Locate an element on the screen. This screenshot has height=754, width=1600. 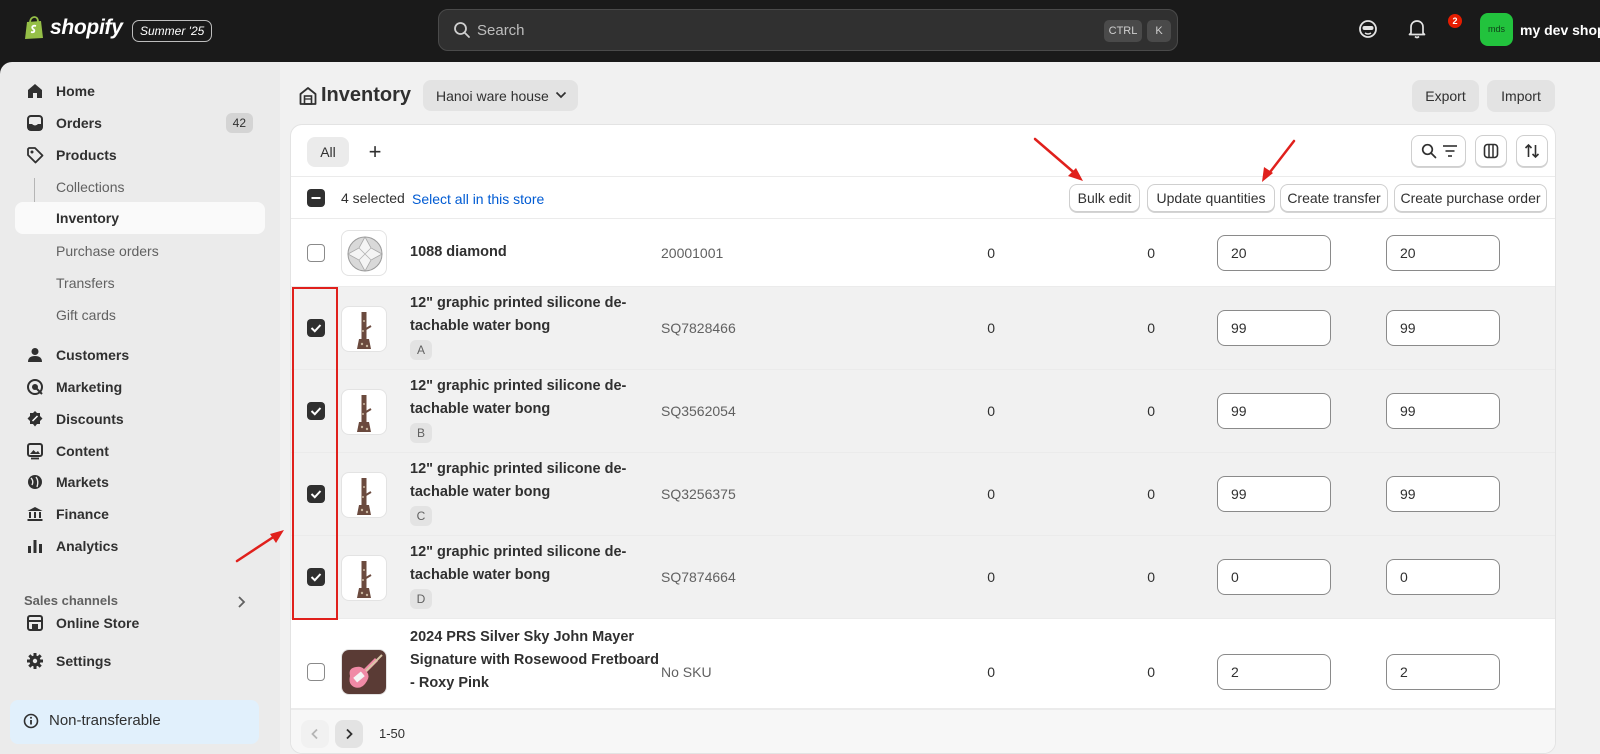
sidebar-item-orders: Orders 42 is located at coordinates (140, 123).